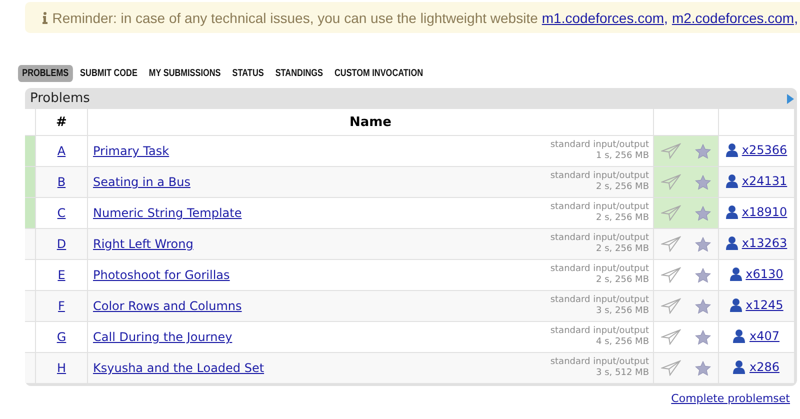 Image resolution: width=800 pixels, height=419 pixels. I want to click on problem-index-link: C, so click(61, 213).